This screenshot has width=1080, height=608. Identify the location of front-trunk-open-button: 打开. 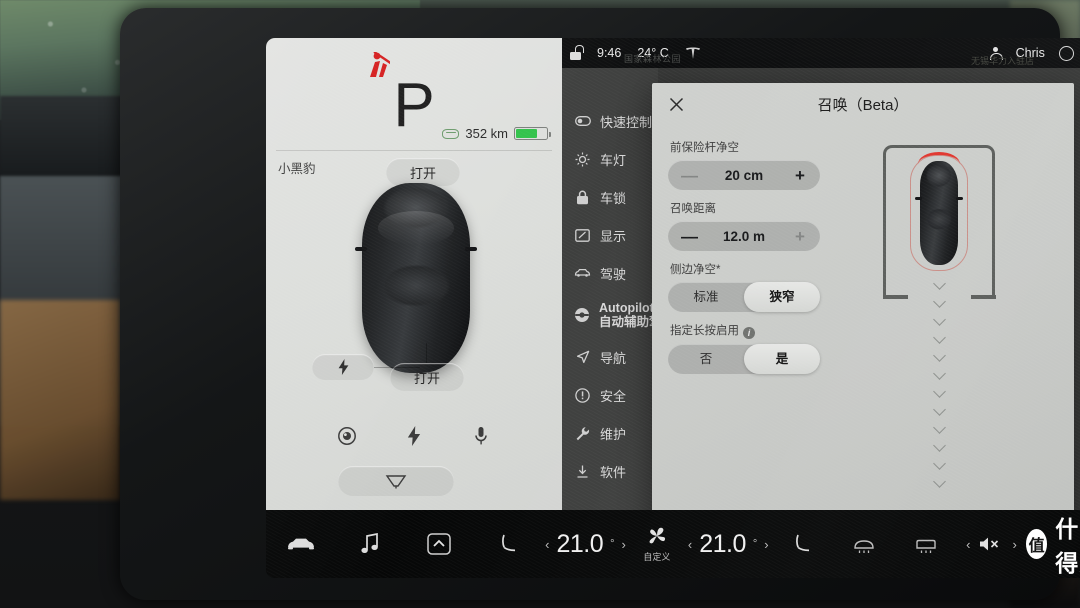
(423, 172).